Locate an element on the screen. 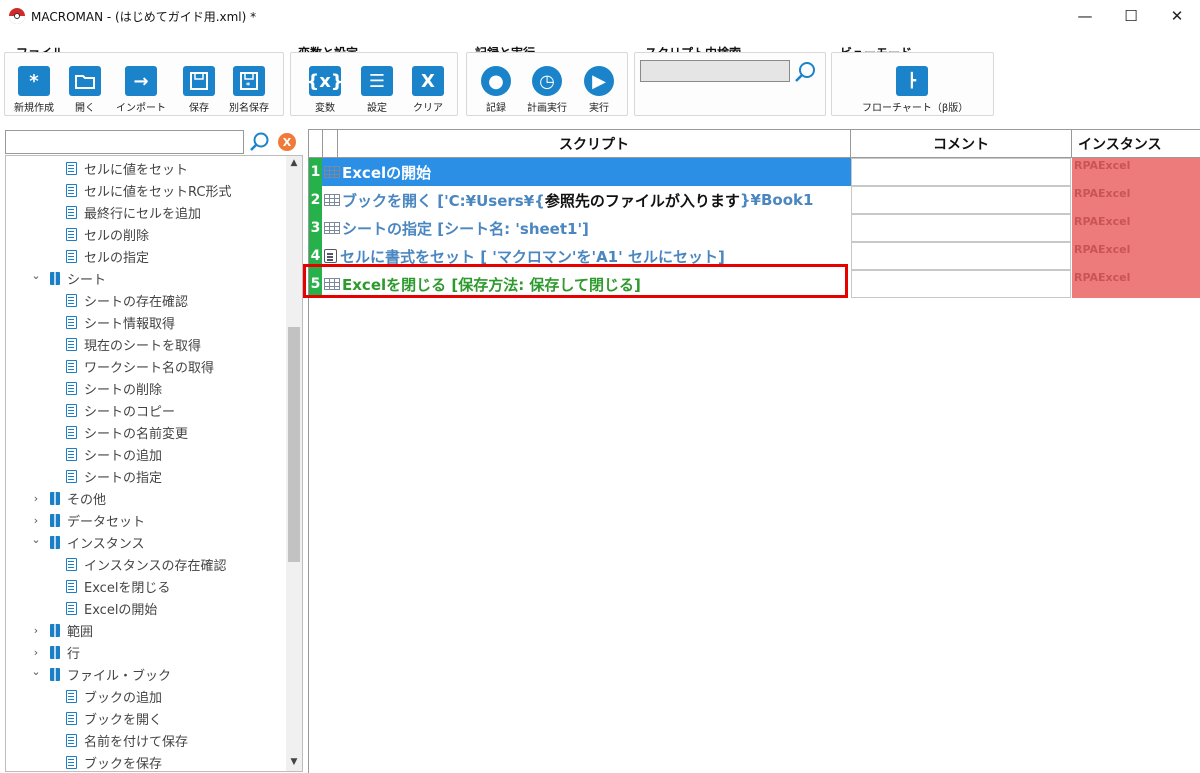 The height and width of the screenshot is (773, 1200). tree-command-item: シートの削除 is located at coordinates (114, 388).